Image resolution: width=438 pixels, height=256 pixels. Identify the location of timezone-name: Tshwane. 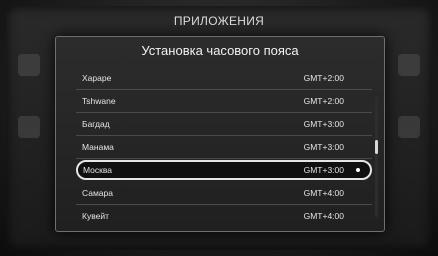
(99, 101).